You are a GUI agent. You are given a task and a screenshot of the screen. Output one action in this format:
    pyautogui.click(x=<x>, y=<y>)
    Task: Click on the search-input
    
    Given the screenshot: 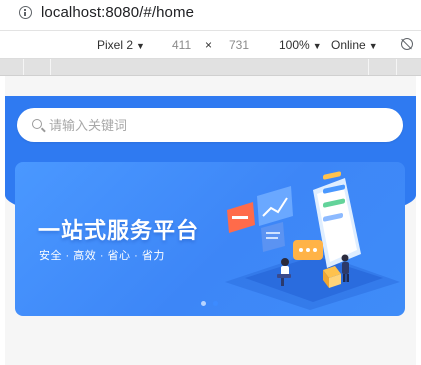 What is the action you would take?
    pyautogui.click(x=219, y=125)
    